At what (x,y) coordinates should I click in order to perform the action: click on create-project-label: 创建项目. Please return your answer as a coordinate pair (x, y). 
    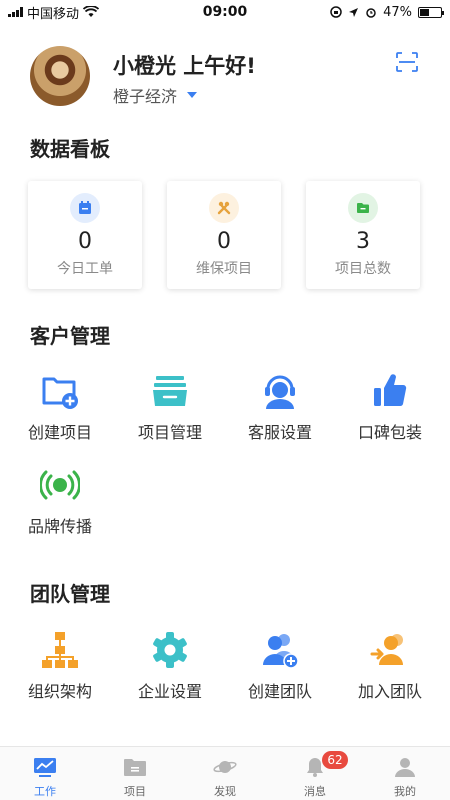
    Looking at the image, I should click on (59, 432).